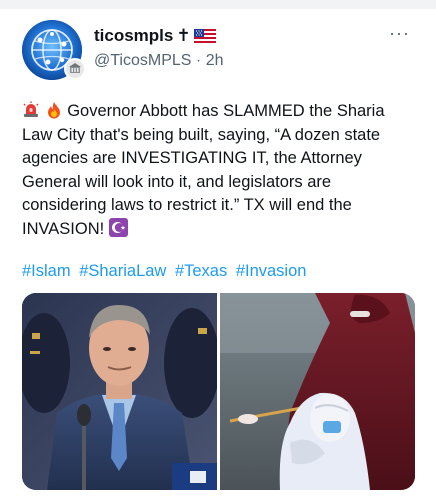 The width and height of the screenshot is (436, 500). What do you see at coordinates (215, 60) in the screenshot?
I see `post-timestamp: 2h` at bounding box center [215, 60].